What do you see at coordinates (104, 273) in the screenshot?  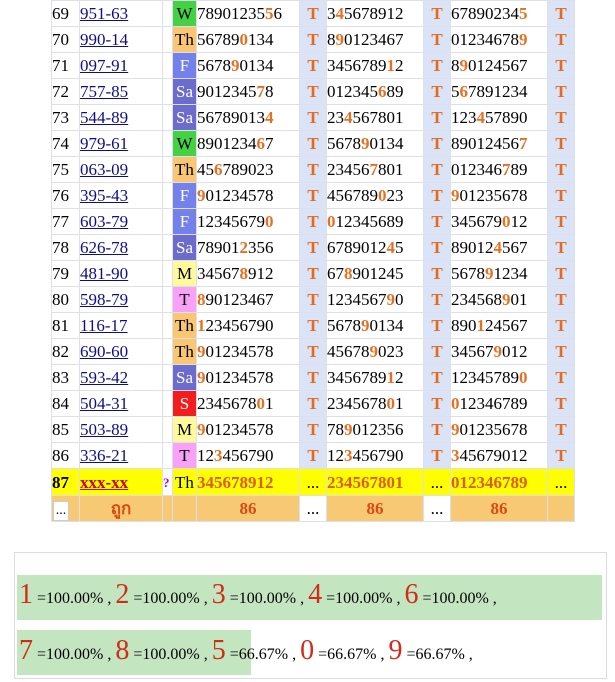 I see `result-code-link: 481-90` at bounding box center [104, 273].